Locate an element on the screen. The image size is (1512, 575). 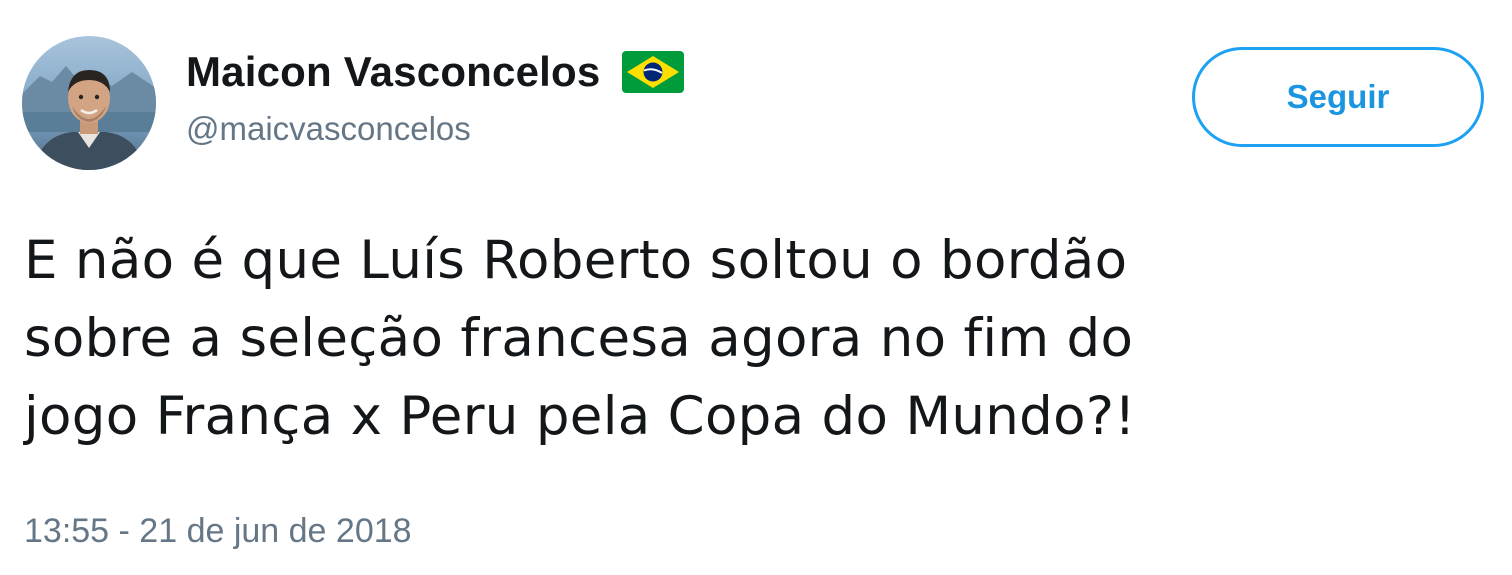
user-avatar is located at coordinates (89, 103).